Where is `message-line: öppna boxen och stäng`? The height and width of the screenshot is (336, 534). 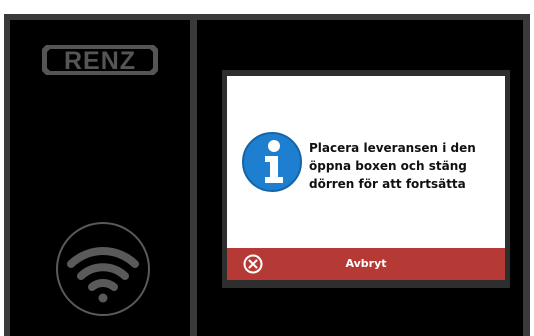
message-line: öppna boxen och stäng is located at coordinates (388, 166).